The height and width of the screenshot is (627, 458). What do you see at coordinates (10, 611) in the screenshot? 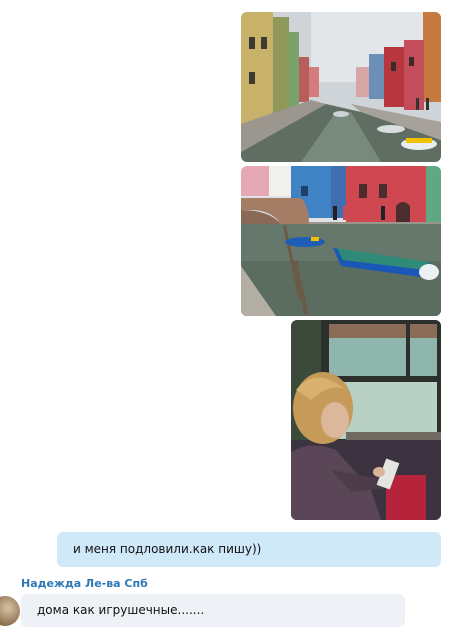
I see `avatar` at bounding box center [10, 611].